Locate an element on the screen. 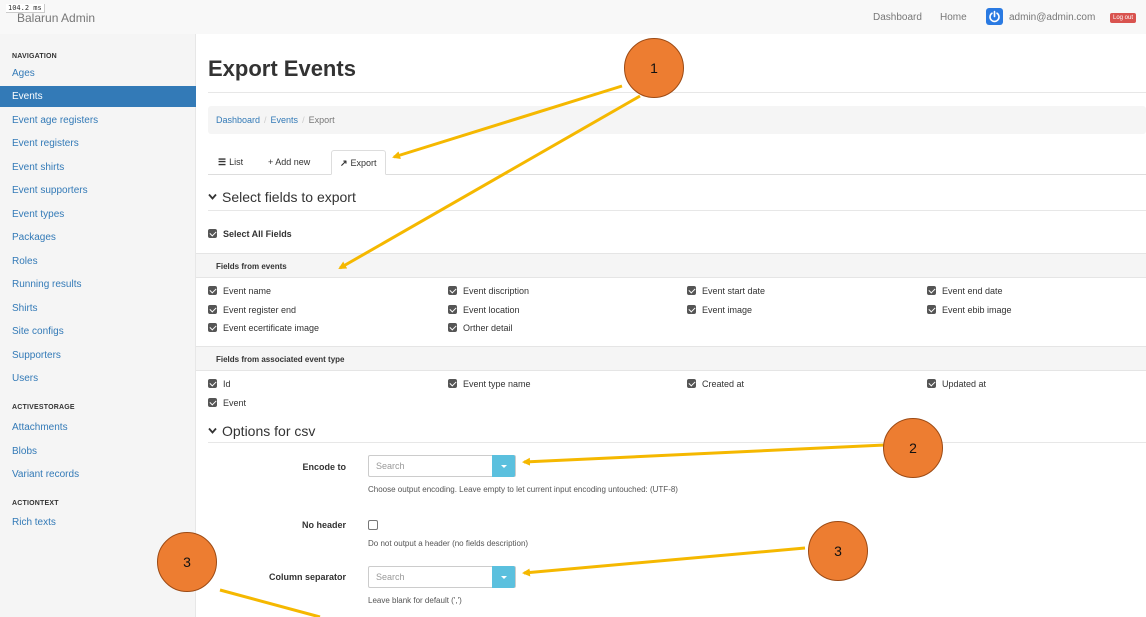  tab-list-label: List is located at coordinates (236, 162).